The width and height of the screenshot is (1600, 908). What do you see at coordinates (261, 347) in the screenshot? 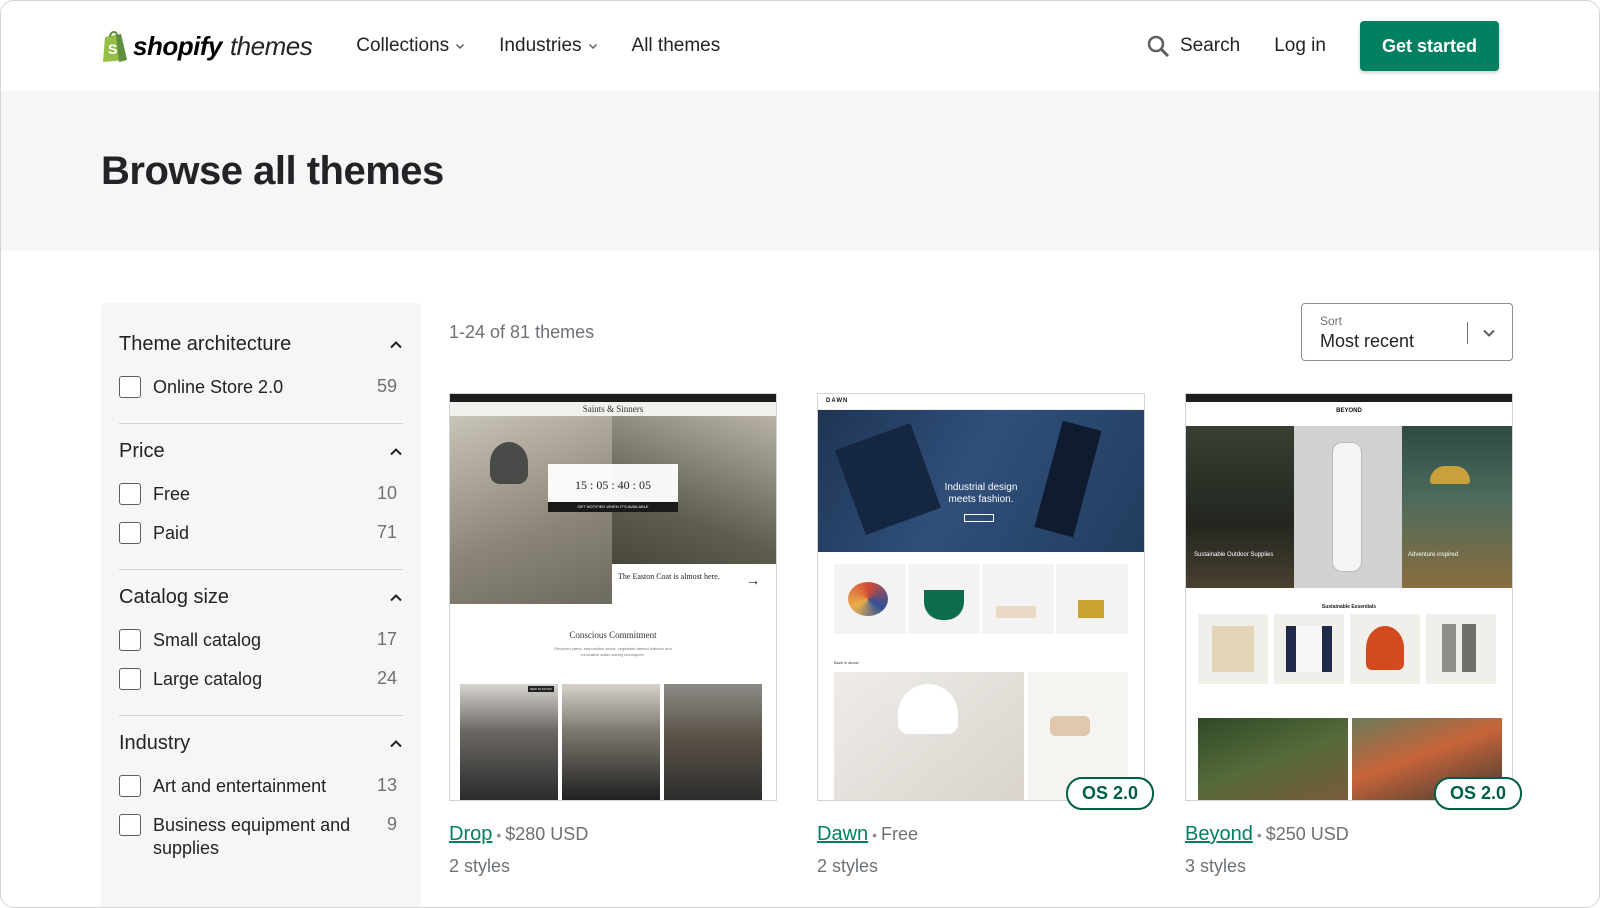
I see `filter-group-toggle: Theme architecture` at bounding box center [261, 347].